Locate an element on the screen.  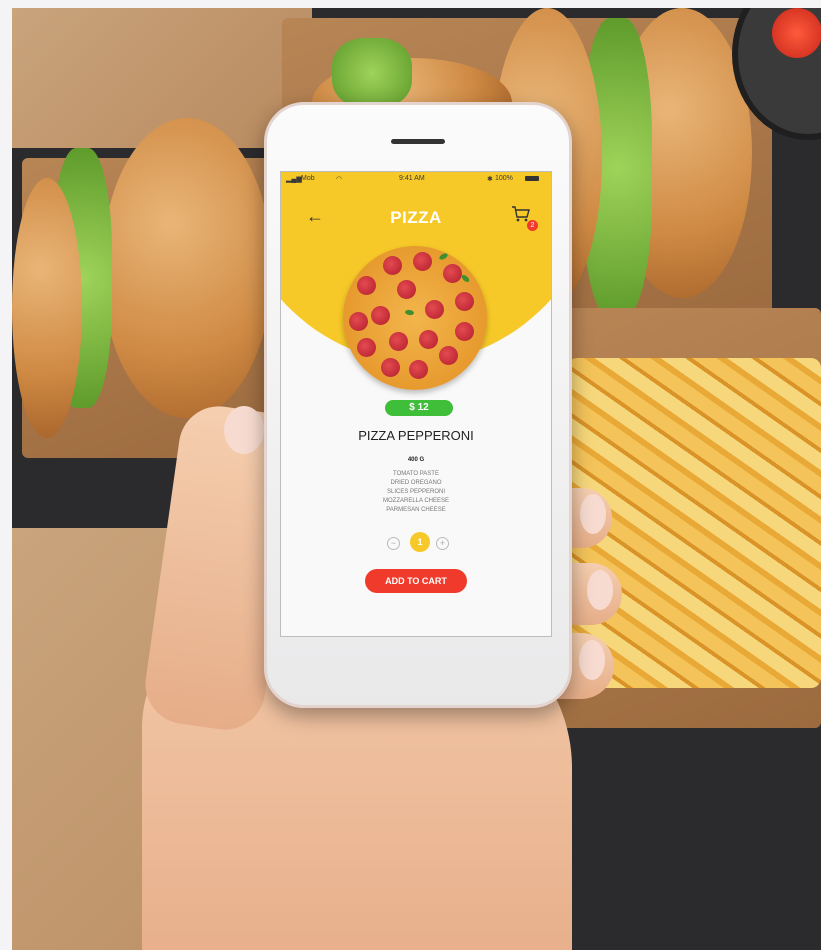
clock: 9:41 AM is located at coordinates (412, 178).